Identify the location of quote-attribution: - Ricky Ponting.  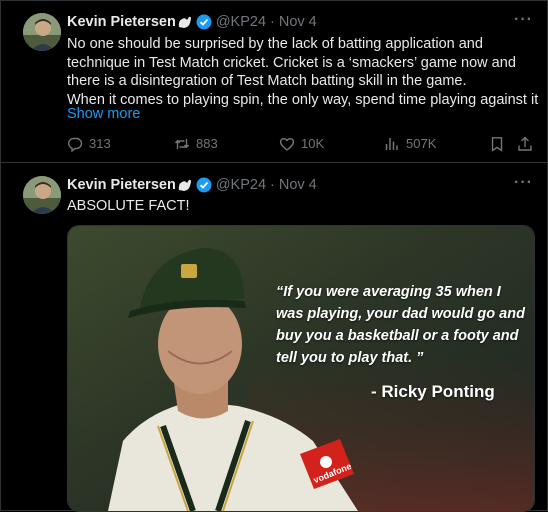
(433, 391).